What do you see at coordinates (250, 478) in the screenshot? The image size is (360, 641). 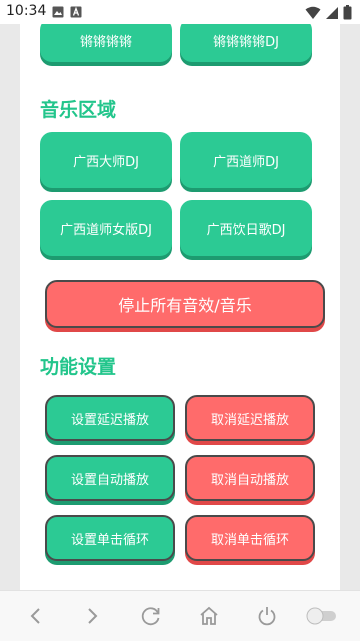 I see `cancel-auto-play-button: 取消自动播放` at bounding box center [250, 478].